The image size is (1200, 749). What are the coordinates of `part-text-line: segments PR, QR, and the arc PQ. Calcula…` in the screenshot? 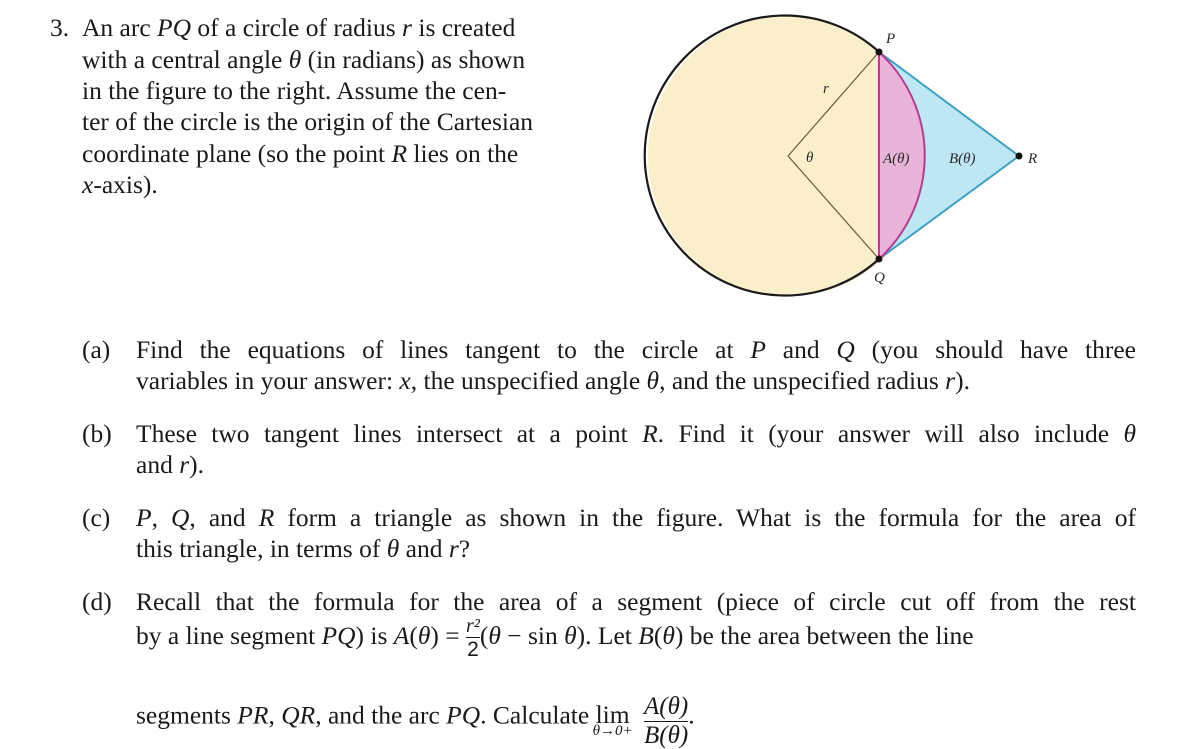 It's located at (415, 719).